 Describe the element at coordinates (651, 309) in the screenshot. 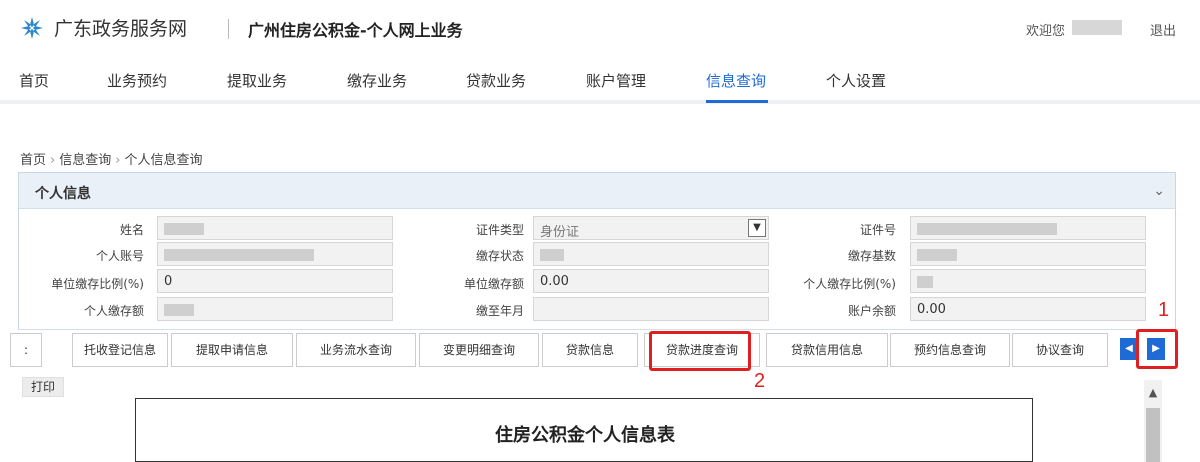

I see `paid-to-field` at that location.